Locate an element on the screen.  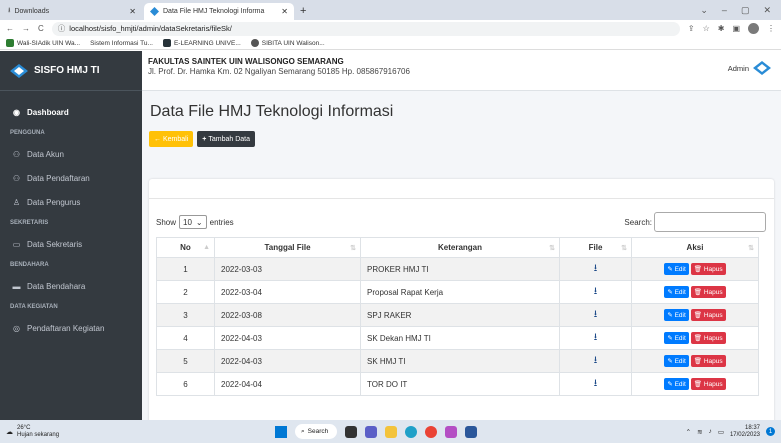
tab-data-file: Data File HMJ Teknologi Informa ✕ is located at coordinates (219, 11).